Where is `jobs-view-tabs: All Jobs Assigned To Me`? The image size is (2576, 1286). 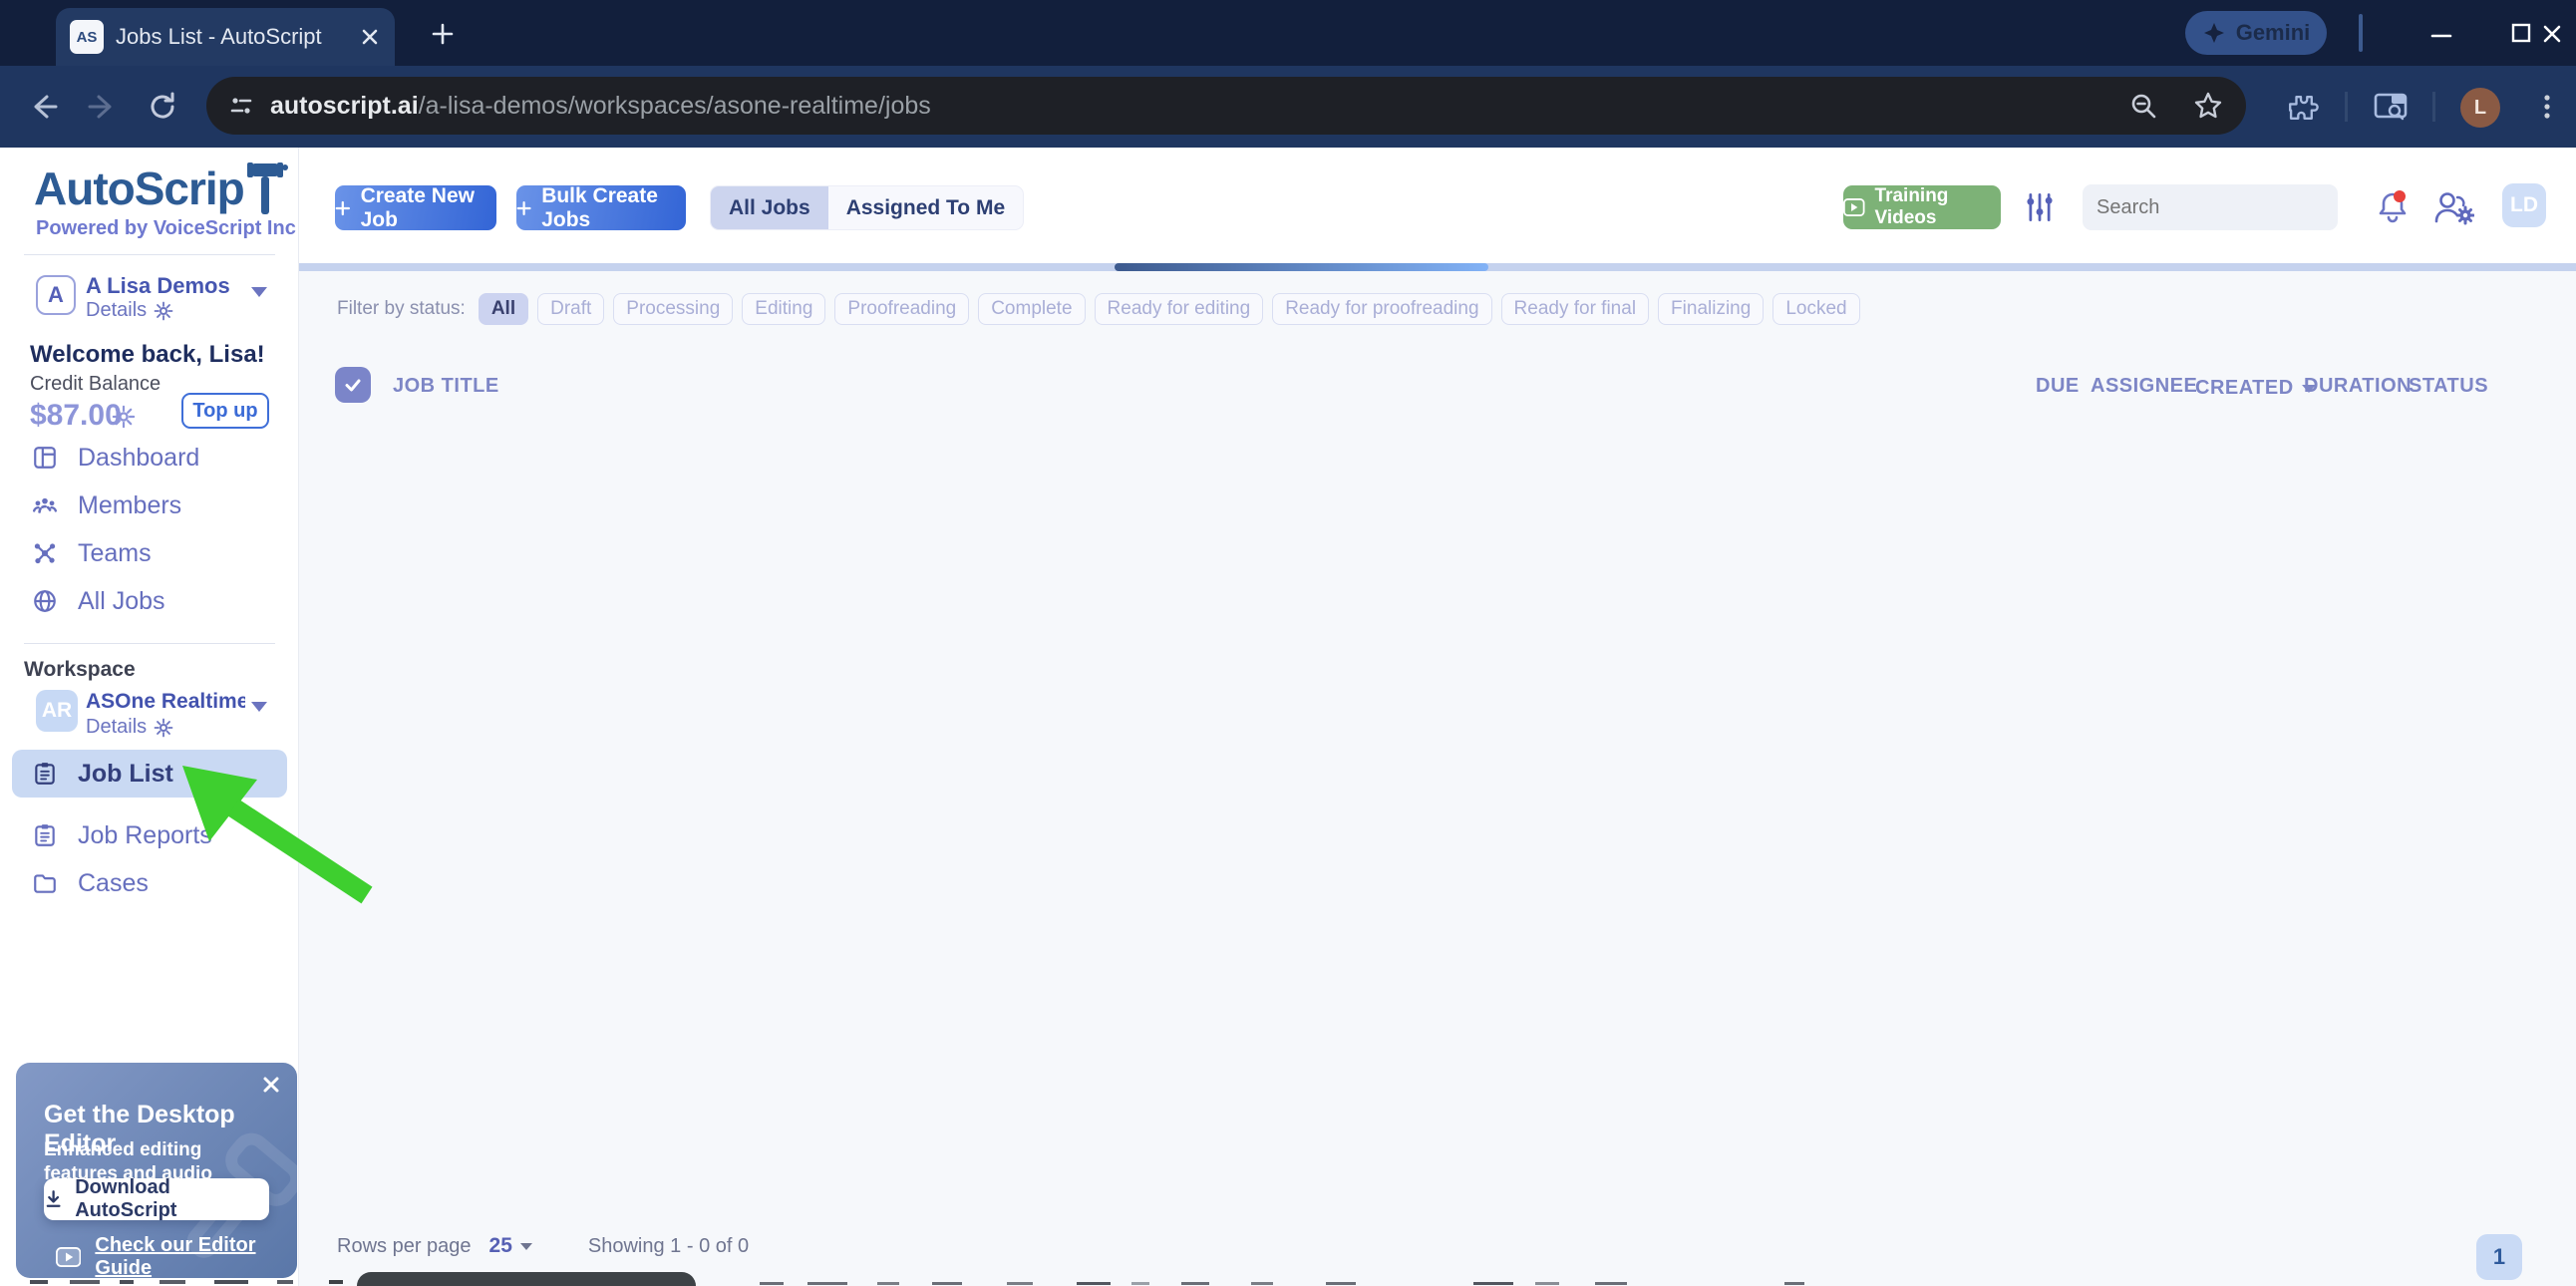 jobs-view-tabs: All Jobs Assigned To Me is located at coordinates (867, 207).